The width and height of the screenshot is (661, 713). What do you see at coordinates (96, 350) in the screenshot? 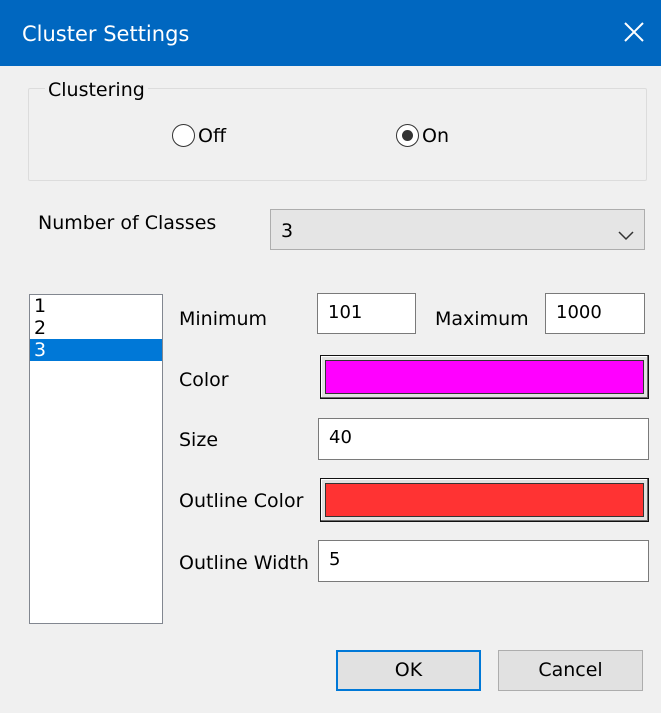
I see `class-list-item-selected: 3` at bounding box center [96, 350].